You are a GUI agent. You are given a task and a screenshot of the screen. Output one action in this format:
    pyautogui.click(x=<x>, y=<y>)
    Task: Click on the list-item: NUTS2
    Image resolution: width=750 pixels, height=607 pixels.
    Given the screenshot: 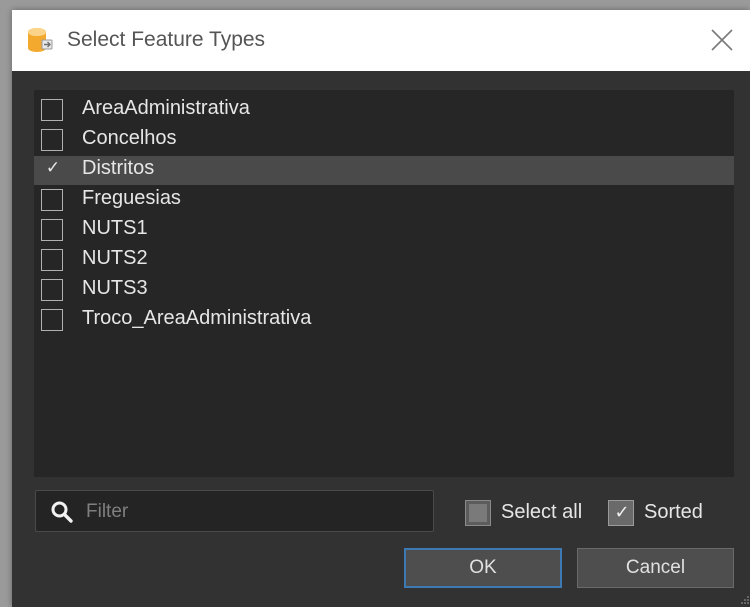 What is the action you would take?
    pyautogui.click(x=384, y=260)
    